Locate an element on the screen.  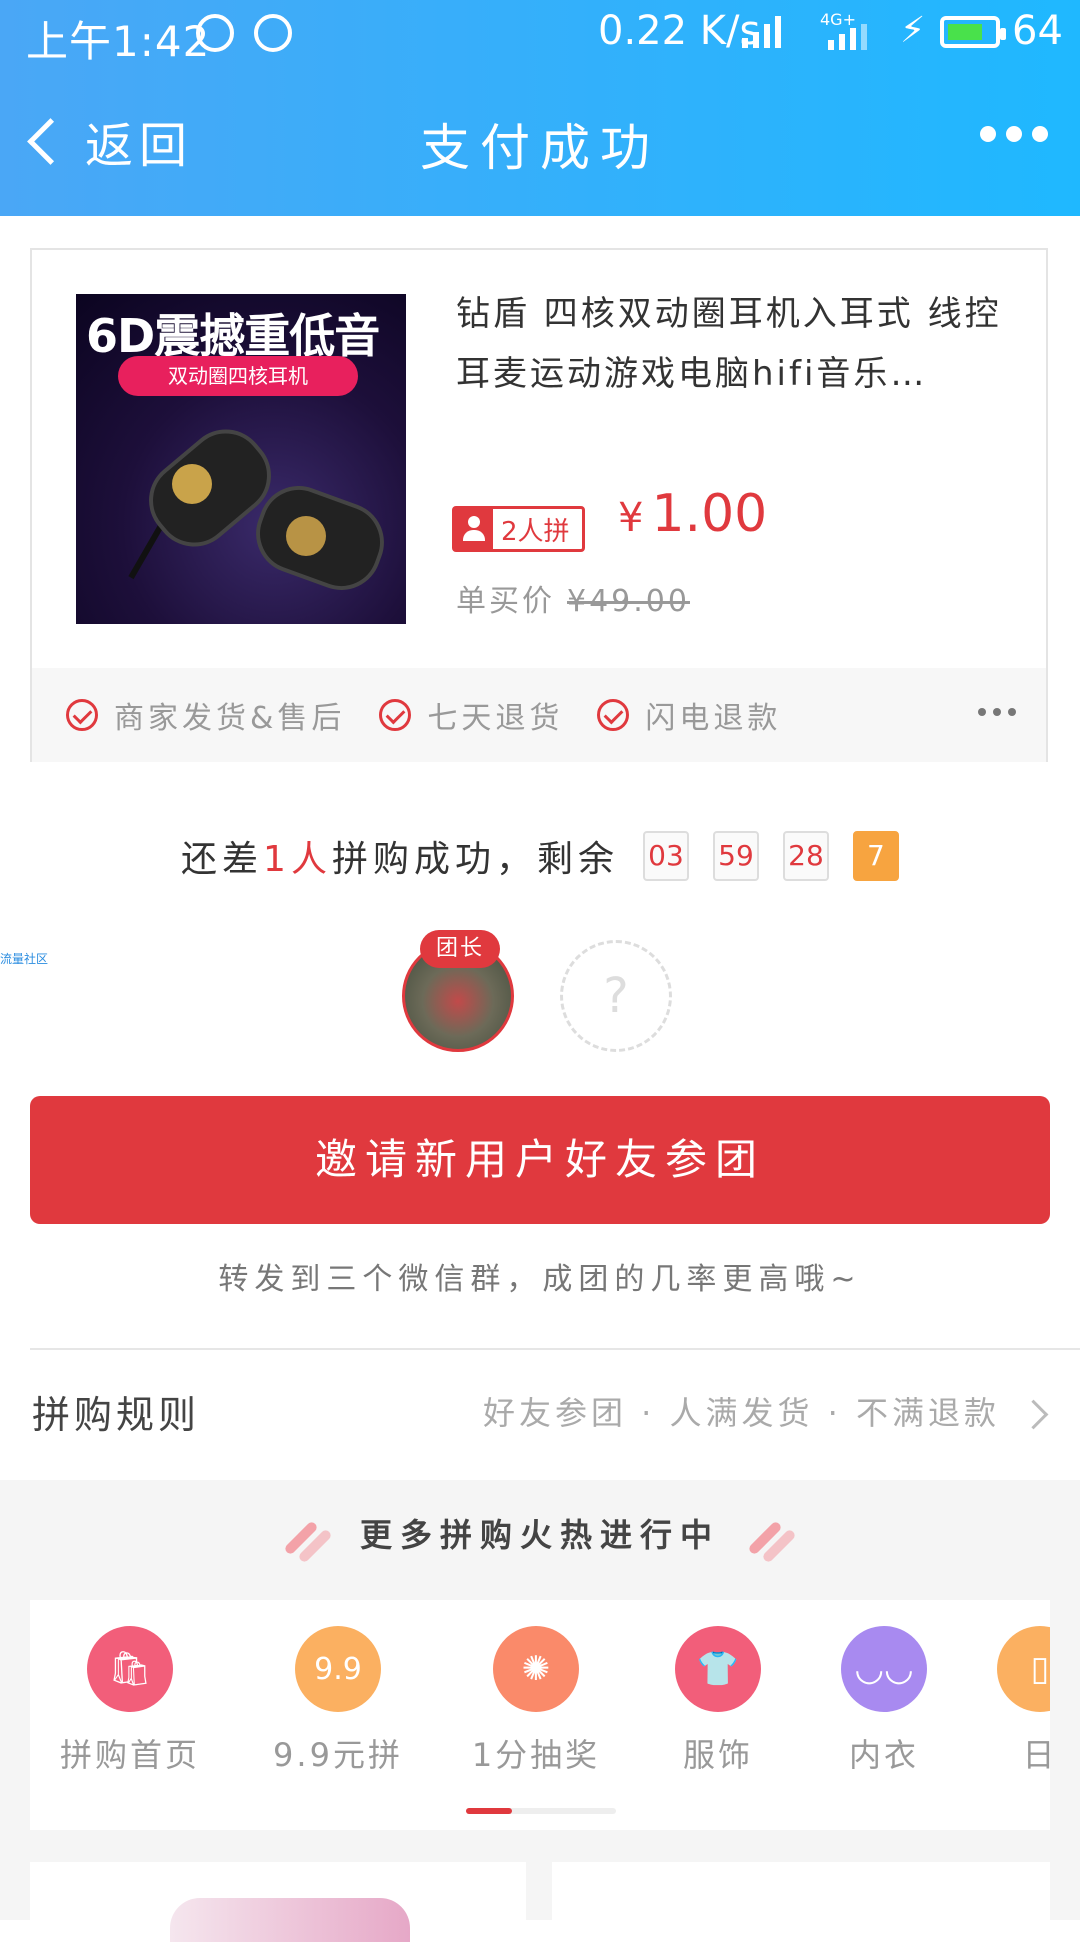
pause-icon is located at coordinates (273, 33).